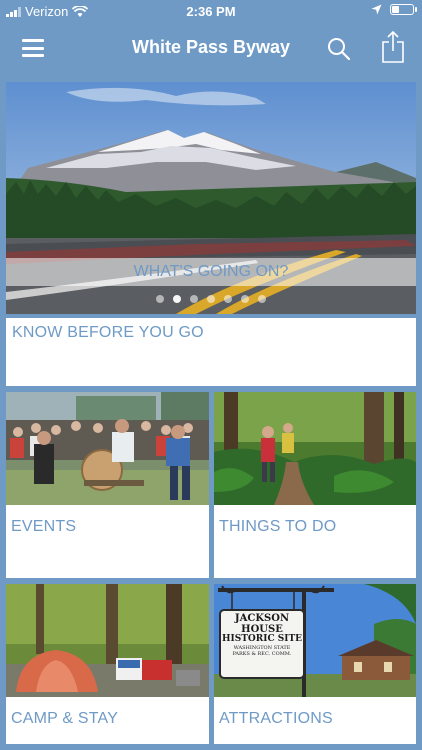  I want to click on status-bar: Verizon 2:36 PM, so click(211, 12).